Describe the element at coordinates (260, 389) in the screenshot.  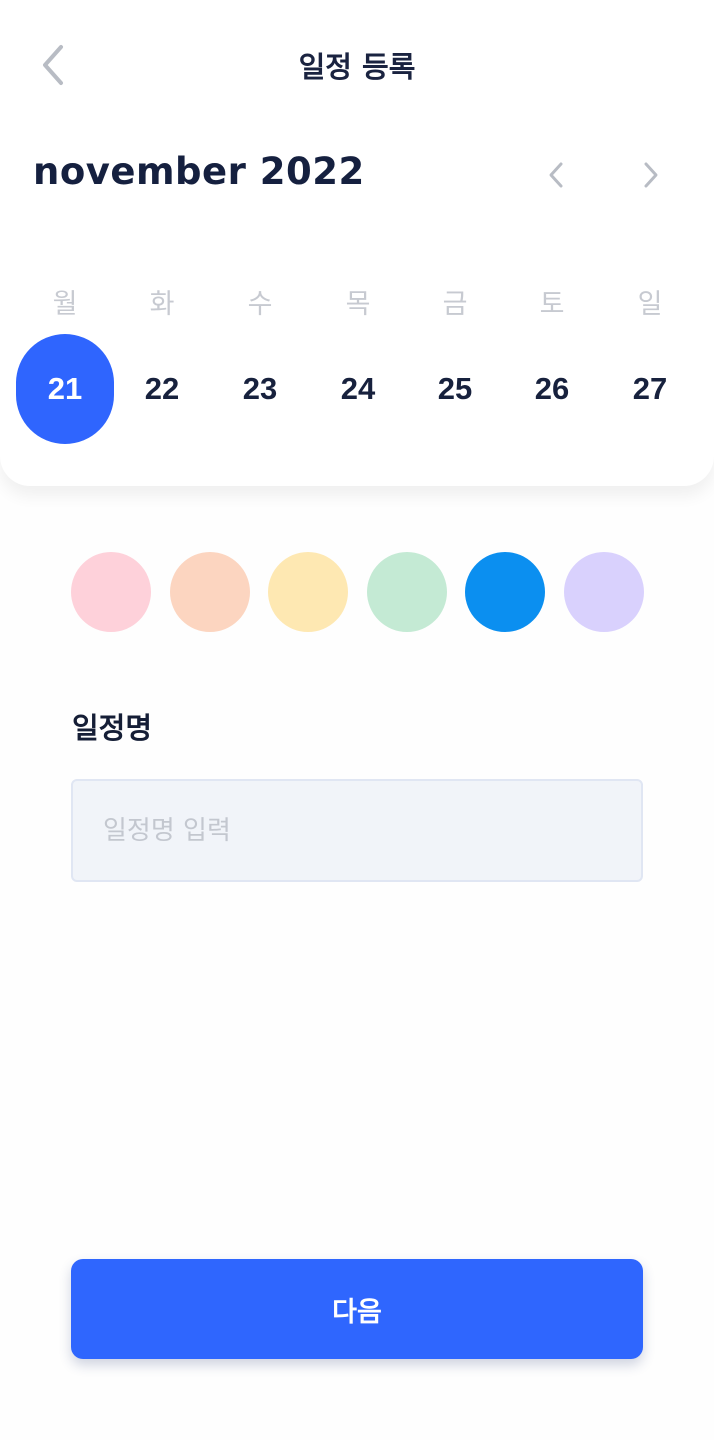
I see `date-cell: 23` at that location.